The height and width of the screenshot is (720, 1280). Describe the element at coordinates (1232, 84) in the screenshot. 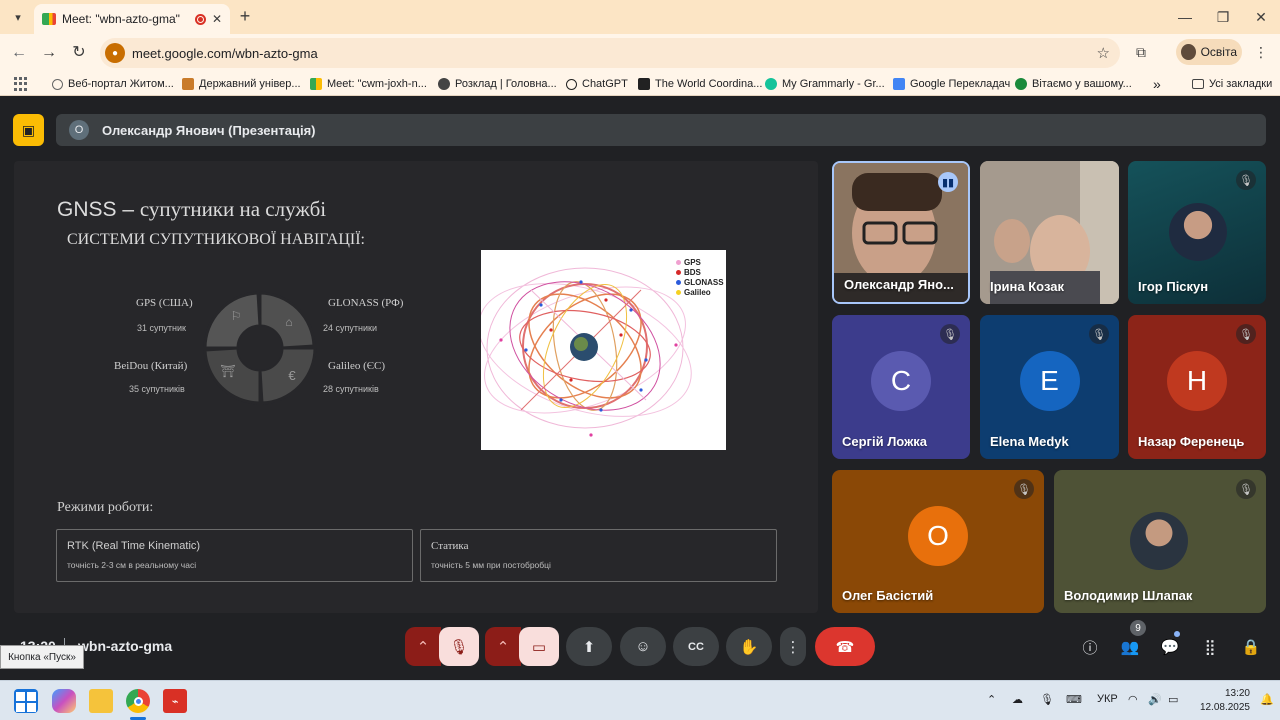

I see `all-bookmarks: Усі закладки` at that location.